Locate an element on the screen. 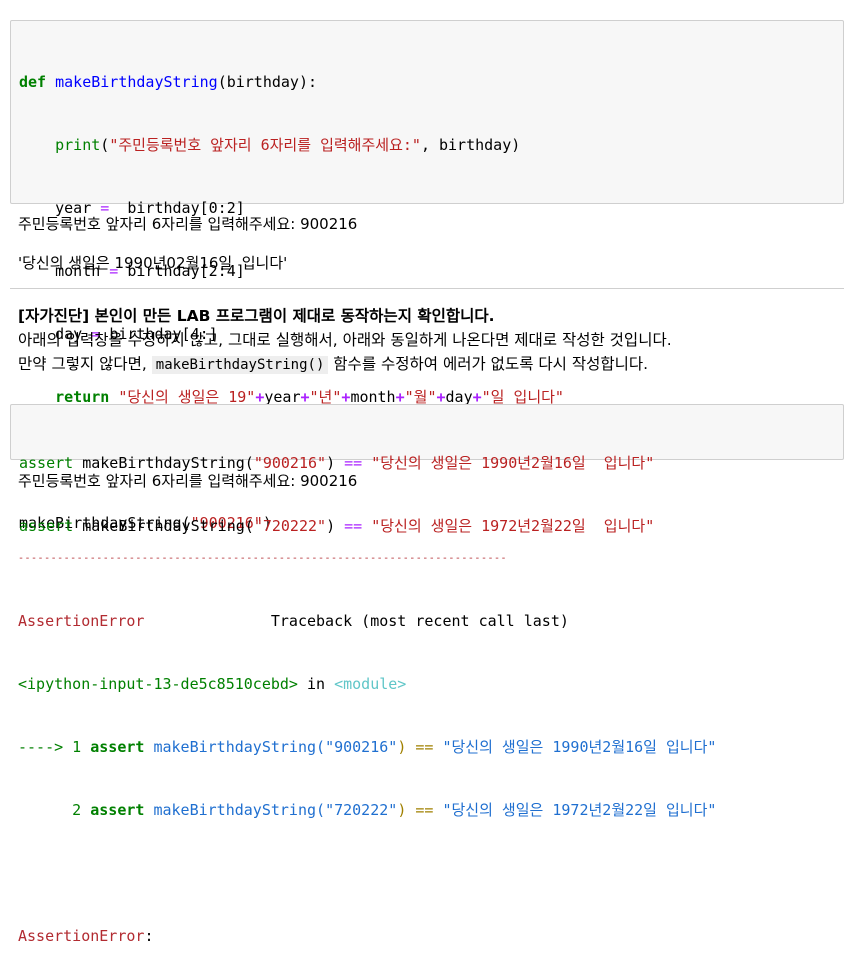 Image resolution: width=844 pixels, height=968 pixels. inline-code: makeBirthdayString() is located at coordinates (240, 365).